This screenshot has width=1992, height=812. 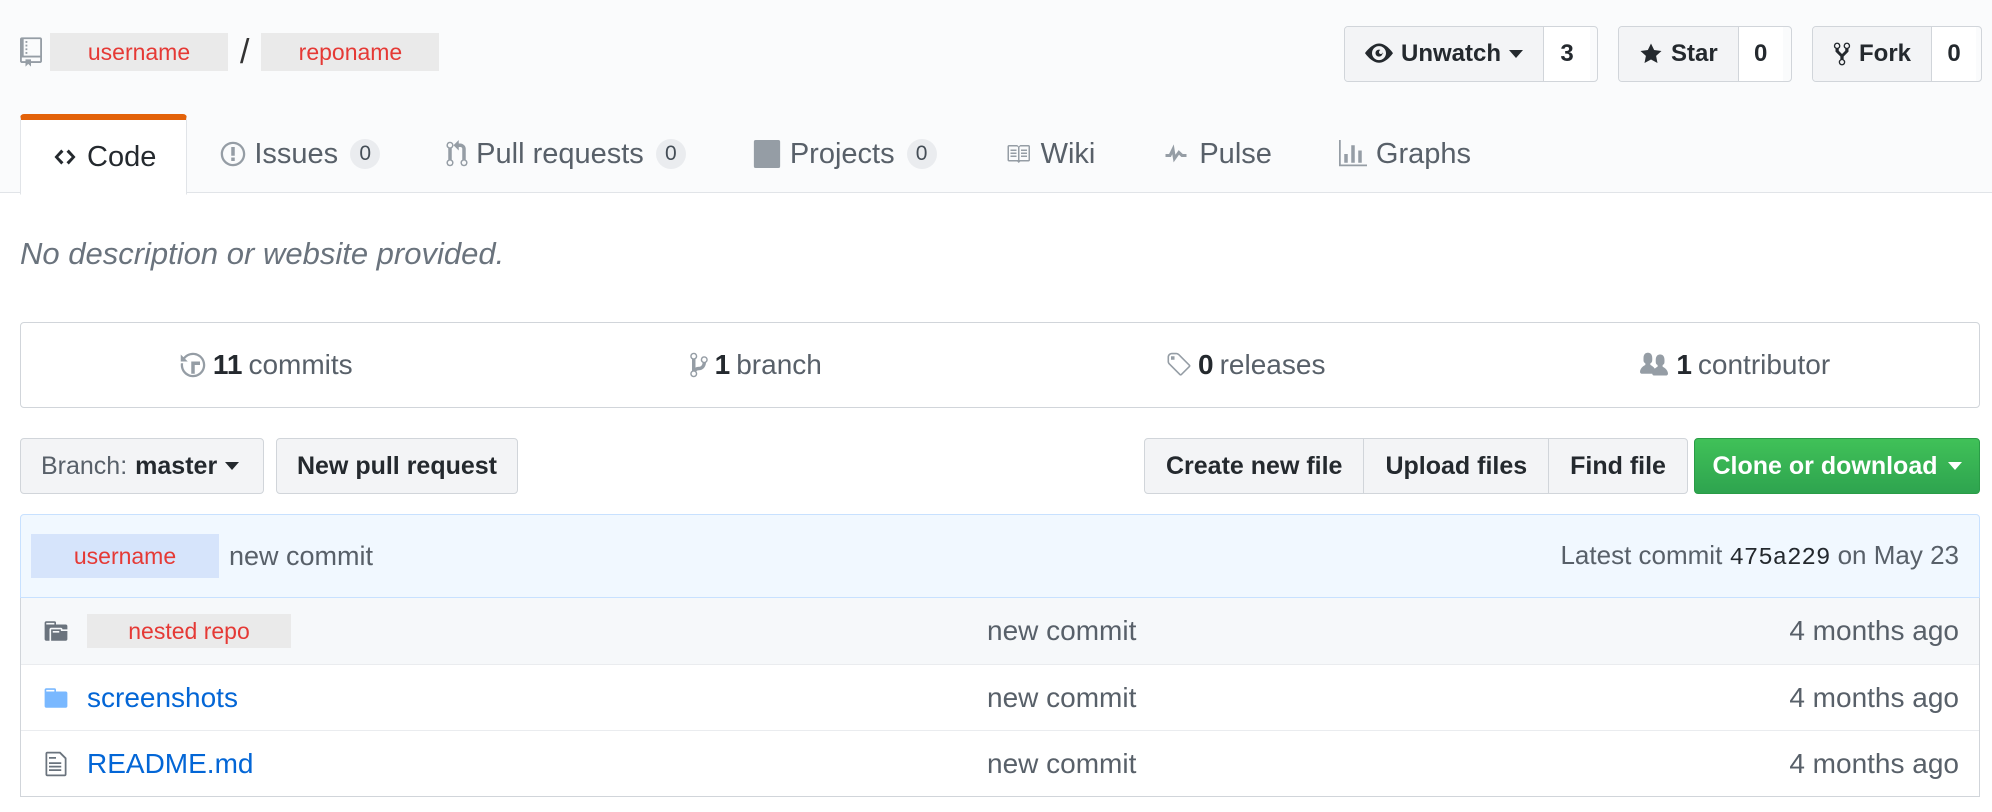 I want to click on new-pull-request-button: New pull request, so click(x=397, y=466).